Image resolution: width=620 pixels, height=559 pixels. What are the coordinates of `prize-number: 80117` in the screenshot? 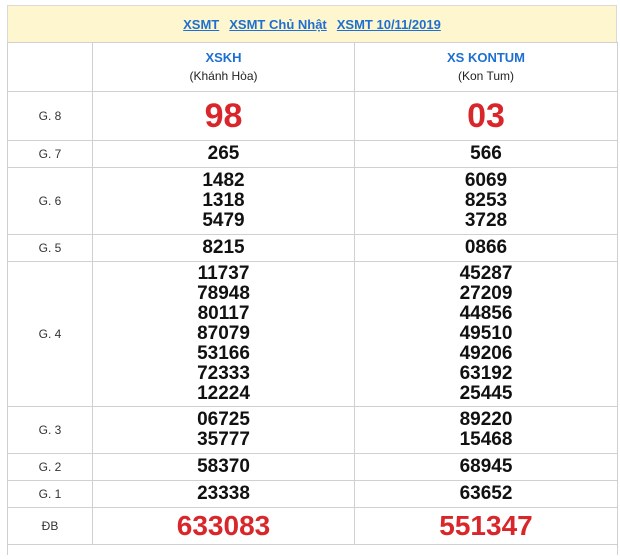 It's located at (223, 313).